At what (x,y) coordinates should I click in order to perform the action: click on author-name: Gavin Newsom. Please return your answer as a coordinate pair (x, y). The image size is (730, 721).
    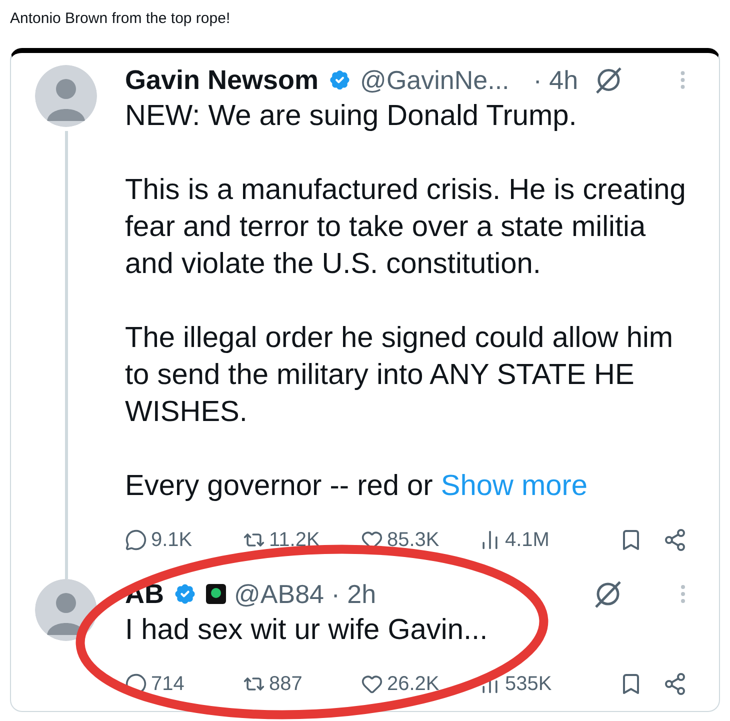
    Looking at the image, I should click on (222, 80).